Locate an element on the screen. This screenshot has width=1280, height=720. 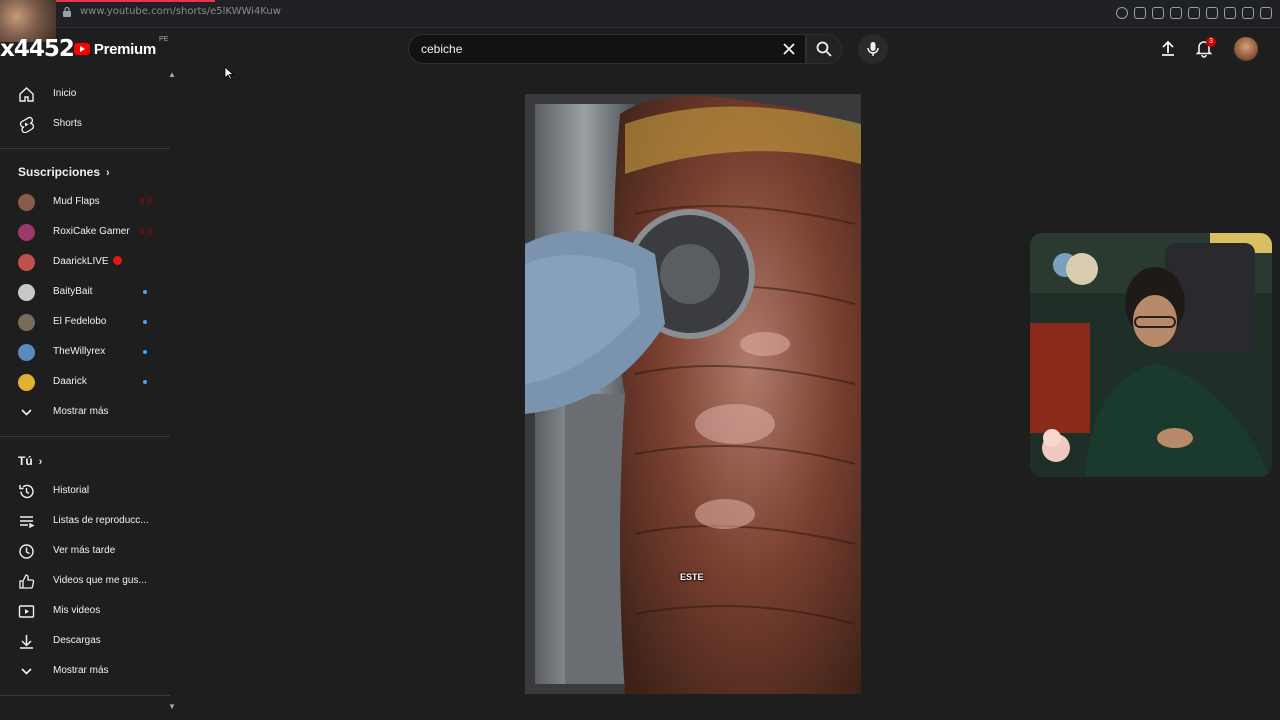
search-value: cebiche is located at coordinates (441, 49).